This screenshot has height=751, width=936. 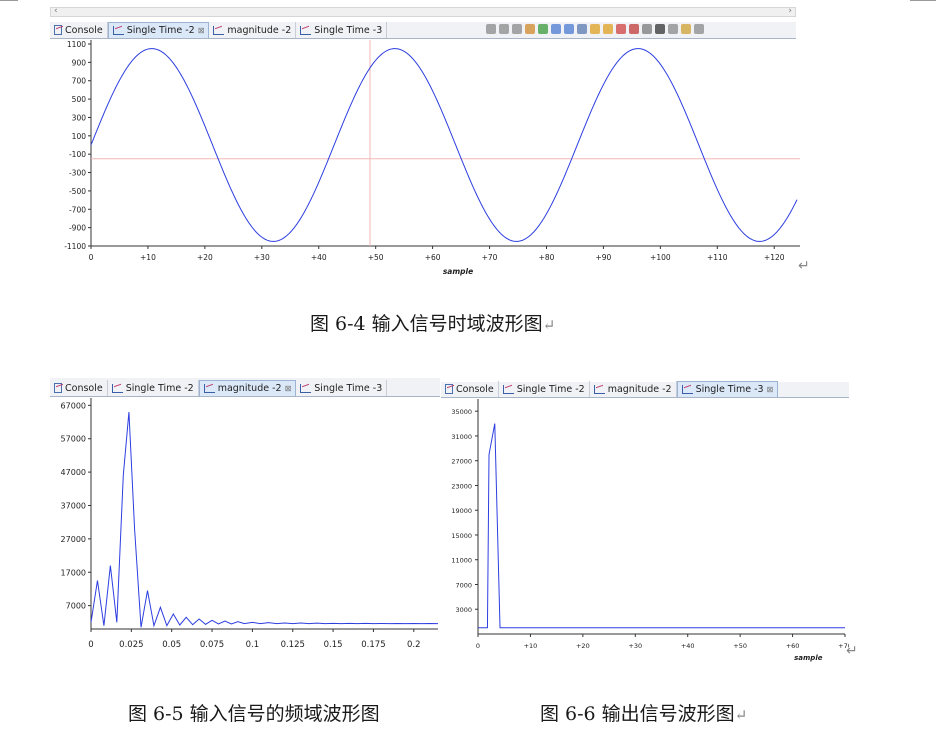 I want to click on y-tick-label: 67000, so click(x=73, y=405).